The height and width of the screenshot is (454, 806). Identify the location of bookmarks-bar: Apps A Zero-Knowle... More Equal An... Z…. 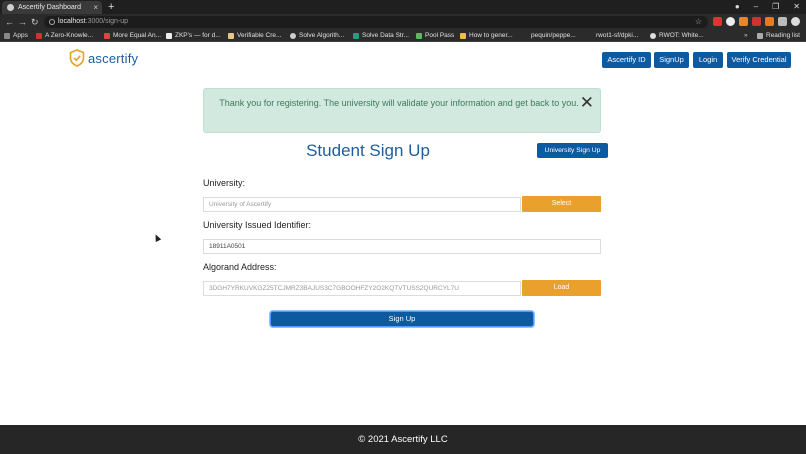
(403, 36).